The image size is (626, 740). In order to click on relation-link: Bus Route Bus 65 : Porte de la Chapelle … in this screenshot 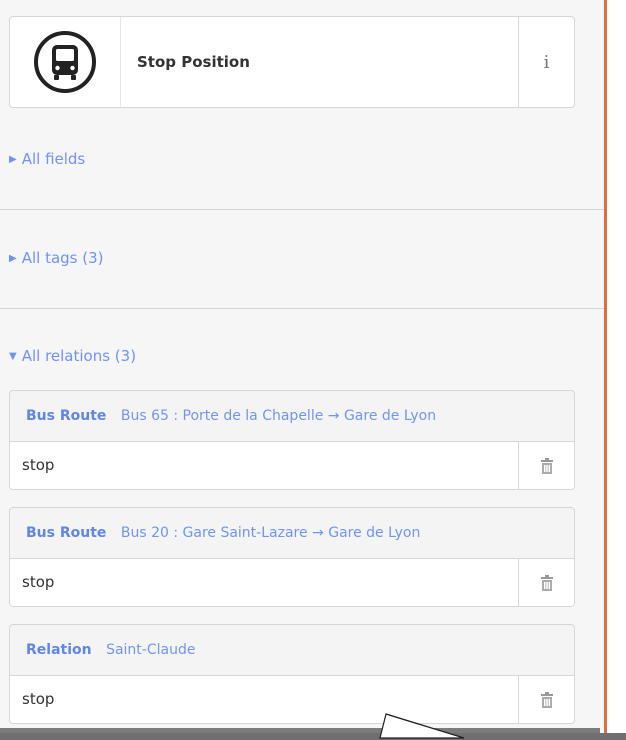, I will do `click(292, 416)`.